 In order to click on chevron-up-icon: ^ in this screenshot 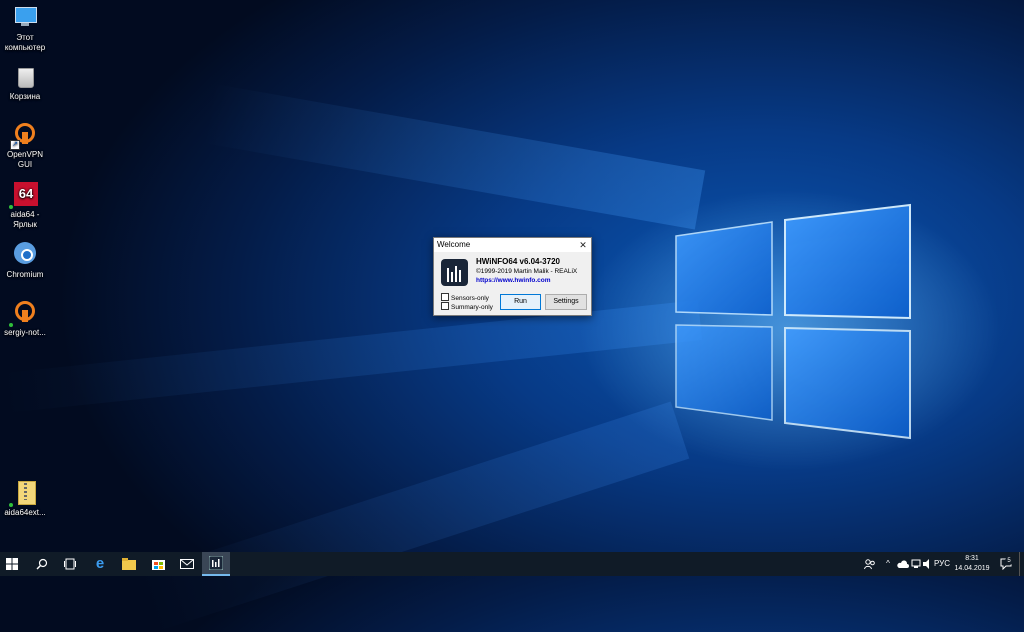, I will do `click(888, 564)`.